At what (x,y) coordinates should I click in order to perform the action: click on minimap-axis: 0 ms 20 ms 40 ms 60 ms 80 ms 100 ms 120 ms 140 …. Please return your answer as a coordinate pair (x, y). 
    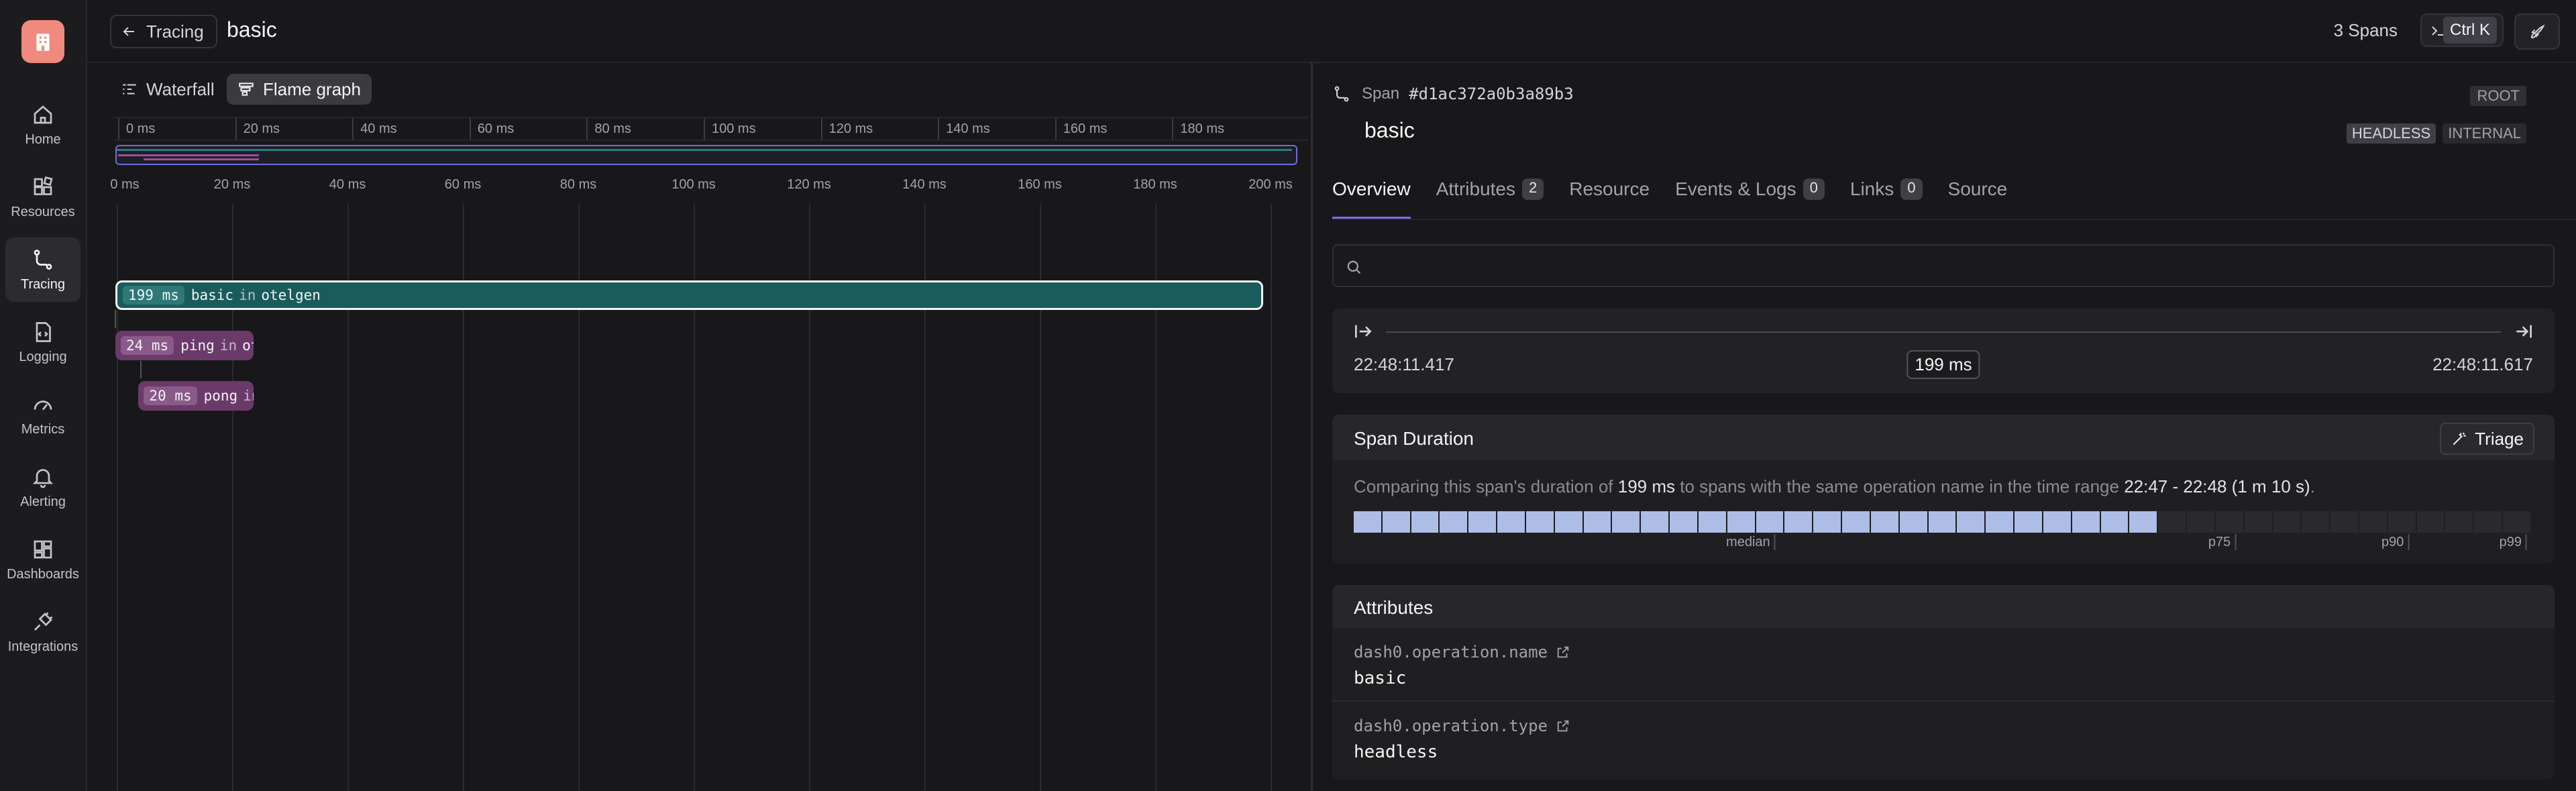
    Looking at the image, I should click on (711, 129).